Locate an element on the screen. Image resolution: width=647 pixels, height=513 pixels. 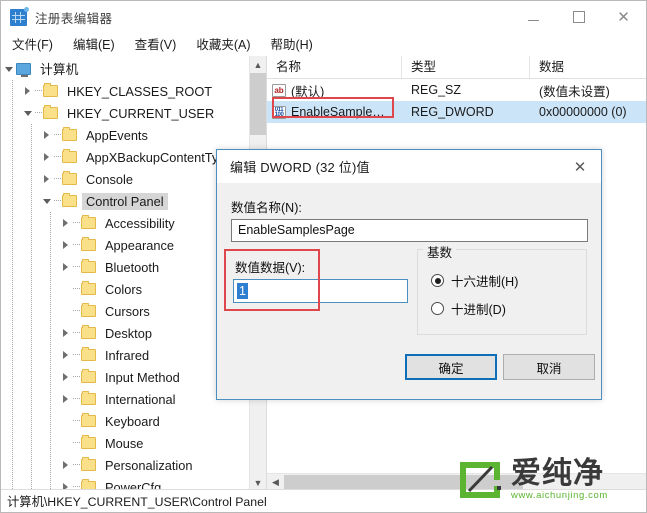
tree-item-colors: Colors is located at coordinates (125, 289).